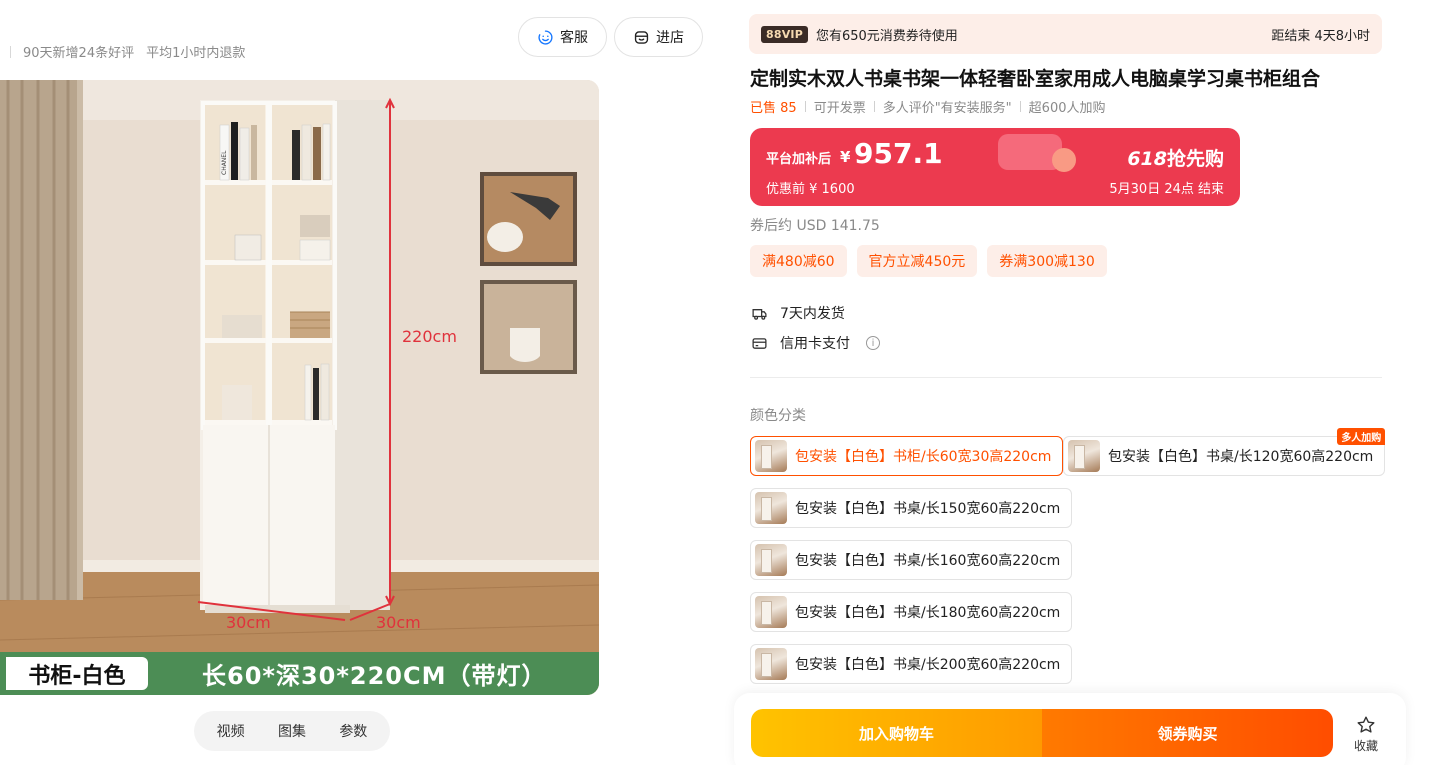  What do you see at coordinates (398, 622) in the screenshot?
I see `depth-dimension-label: 30cm` at bounding box center [398, 622].